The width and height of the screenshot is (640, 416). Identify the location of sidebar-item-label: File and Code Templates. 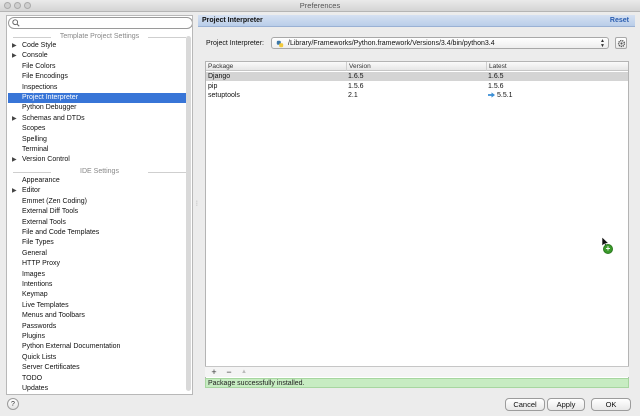
(61, 232).